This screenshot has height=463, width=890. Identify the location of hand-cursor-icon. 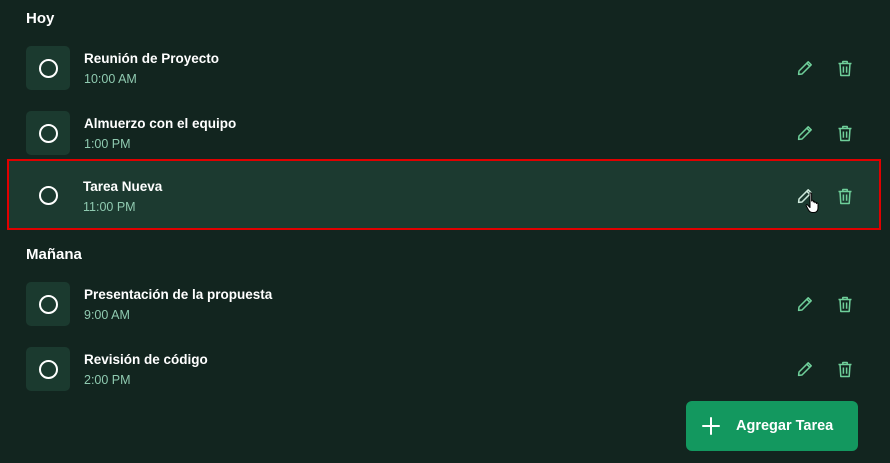
(812, 202).